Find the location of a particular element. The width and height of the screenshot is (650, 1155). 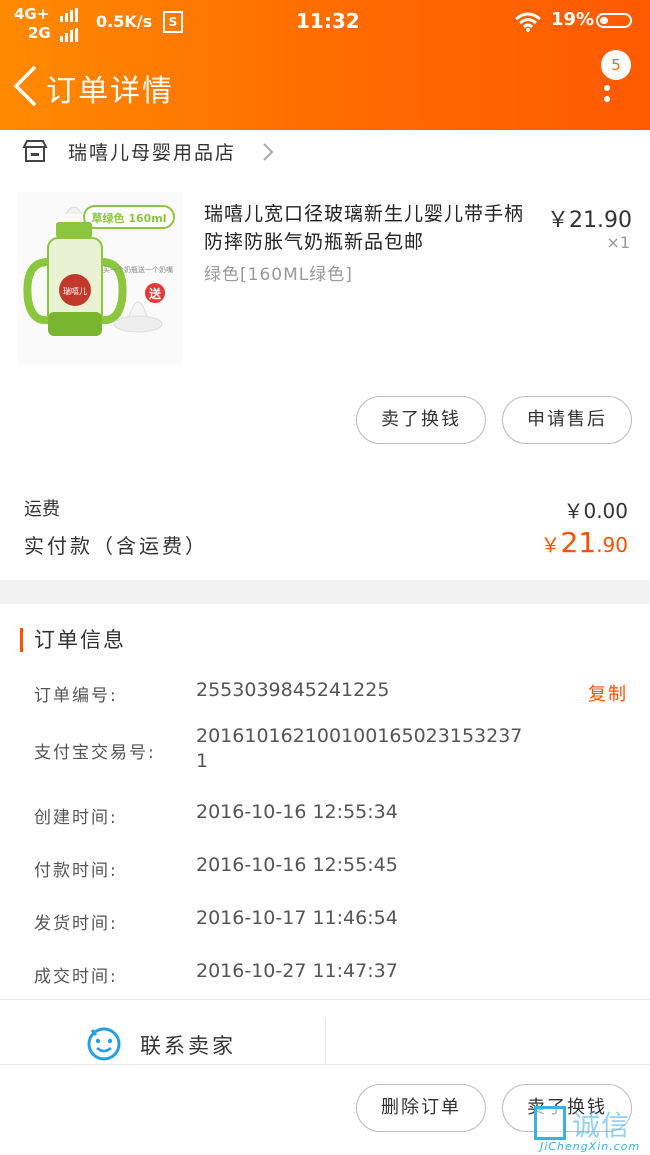

s-app-icon: S is located at coordinates (173, 22).